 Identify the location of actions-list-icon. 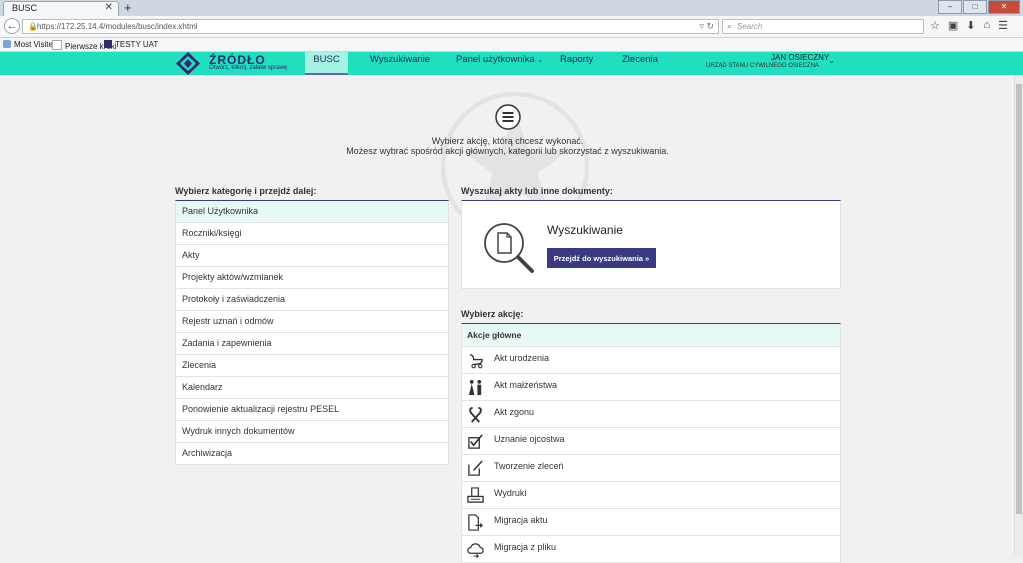
(508, 117).